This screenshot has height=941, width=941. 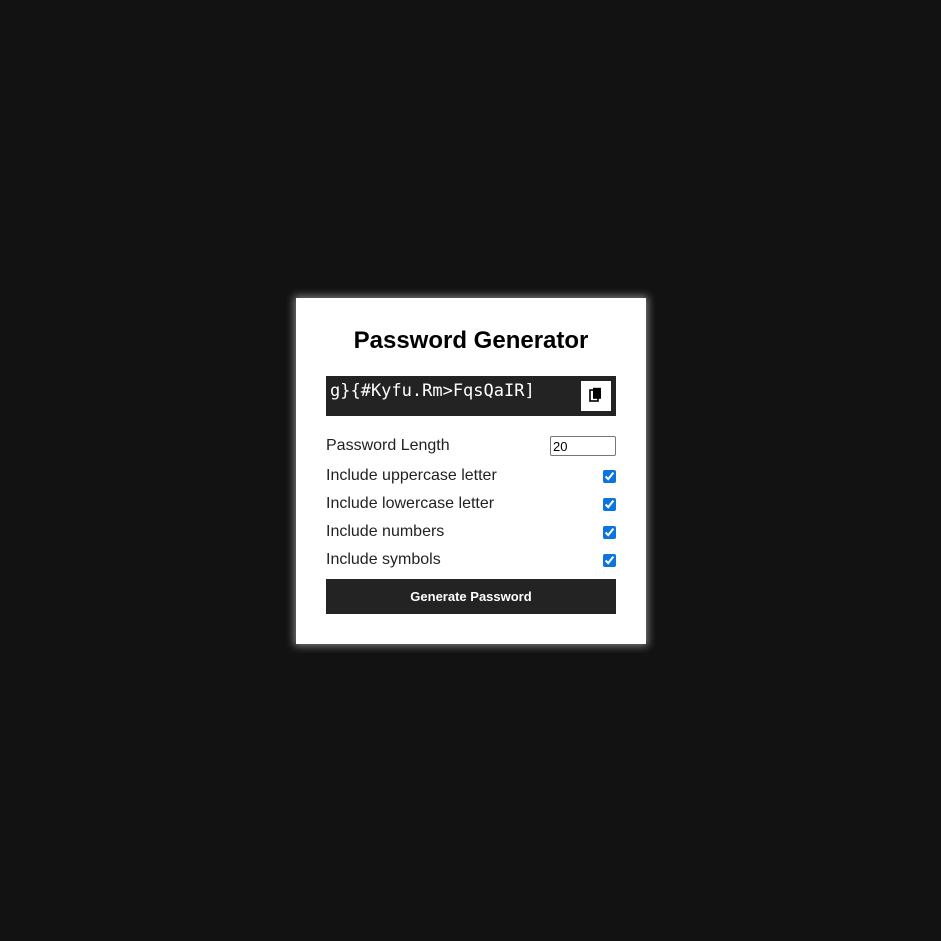 I want to click on length-label: Password Length, so click(x=388, y=445).